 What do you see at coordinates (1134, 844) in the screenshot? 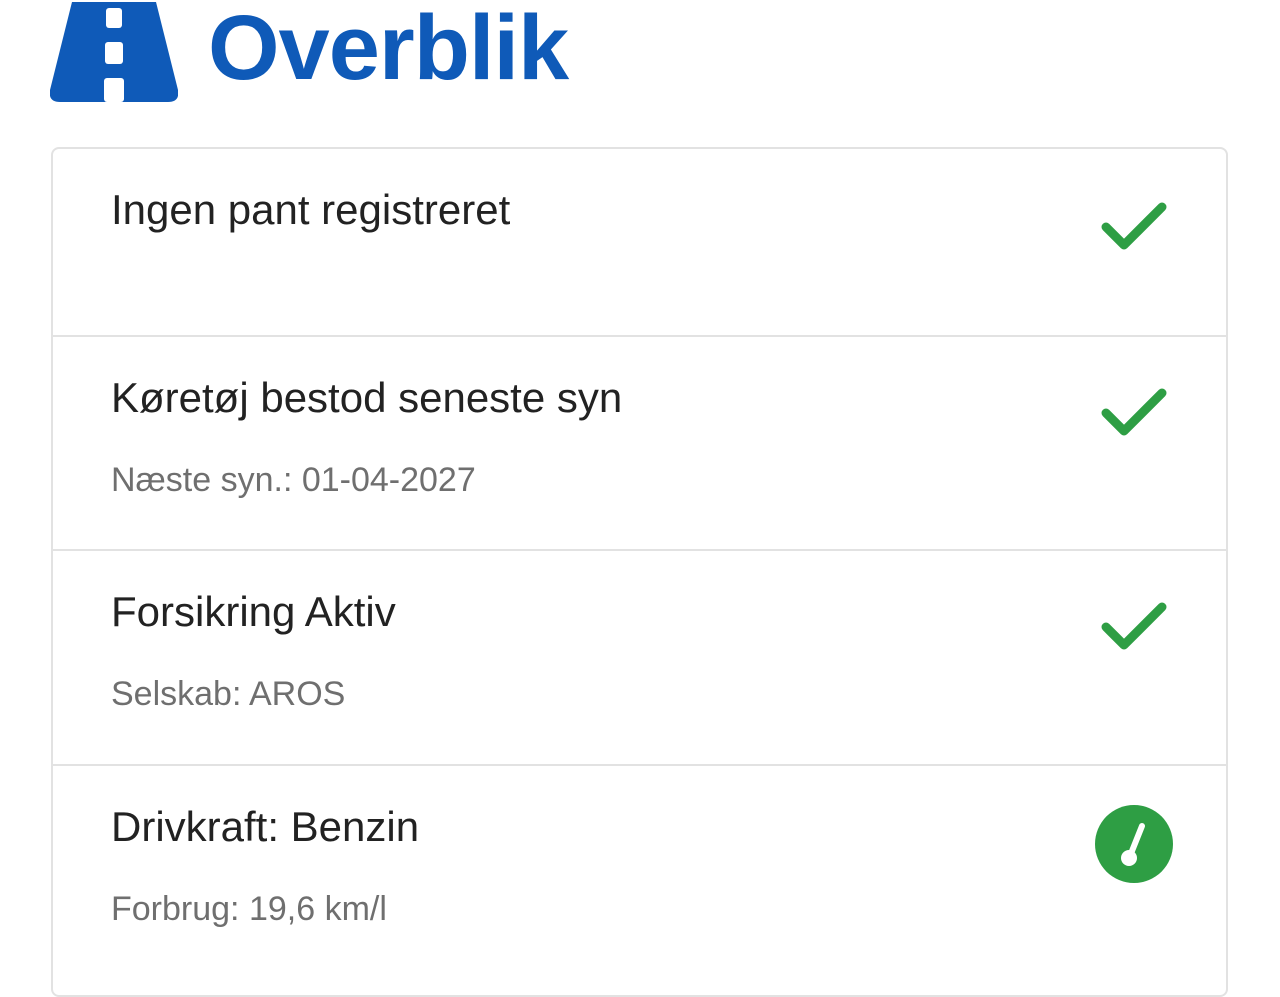
I see `gauge-icon` at bounding box center [1134, 844].